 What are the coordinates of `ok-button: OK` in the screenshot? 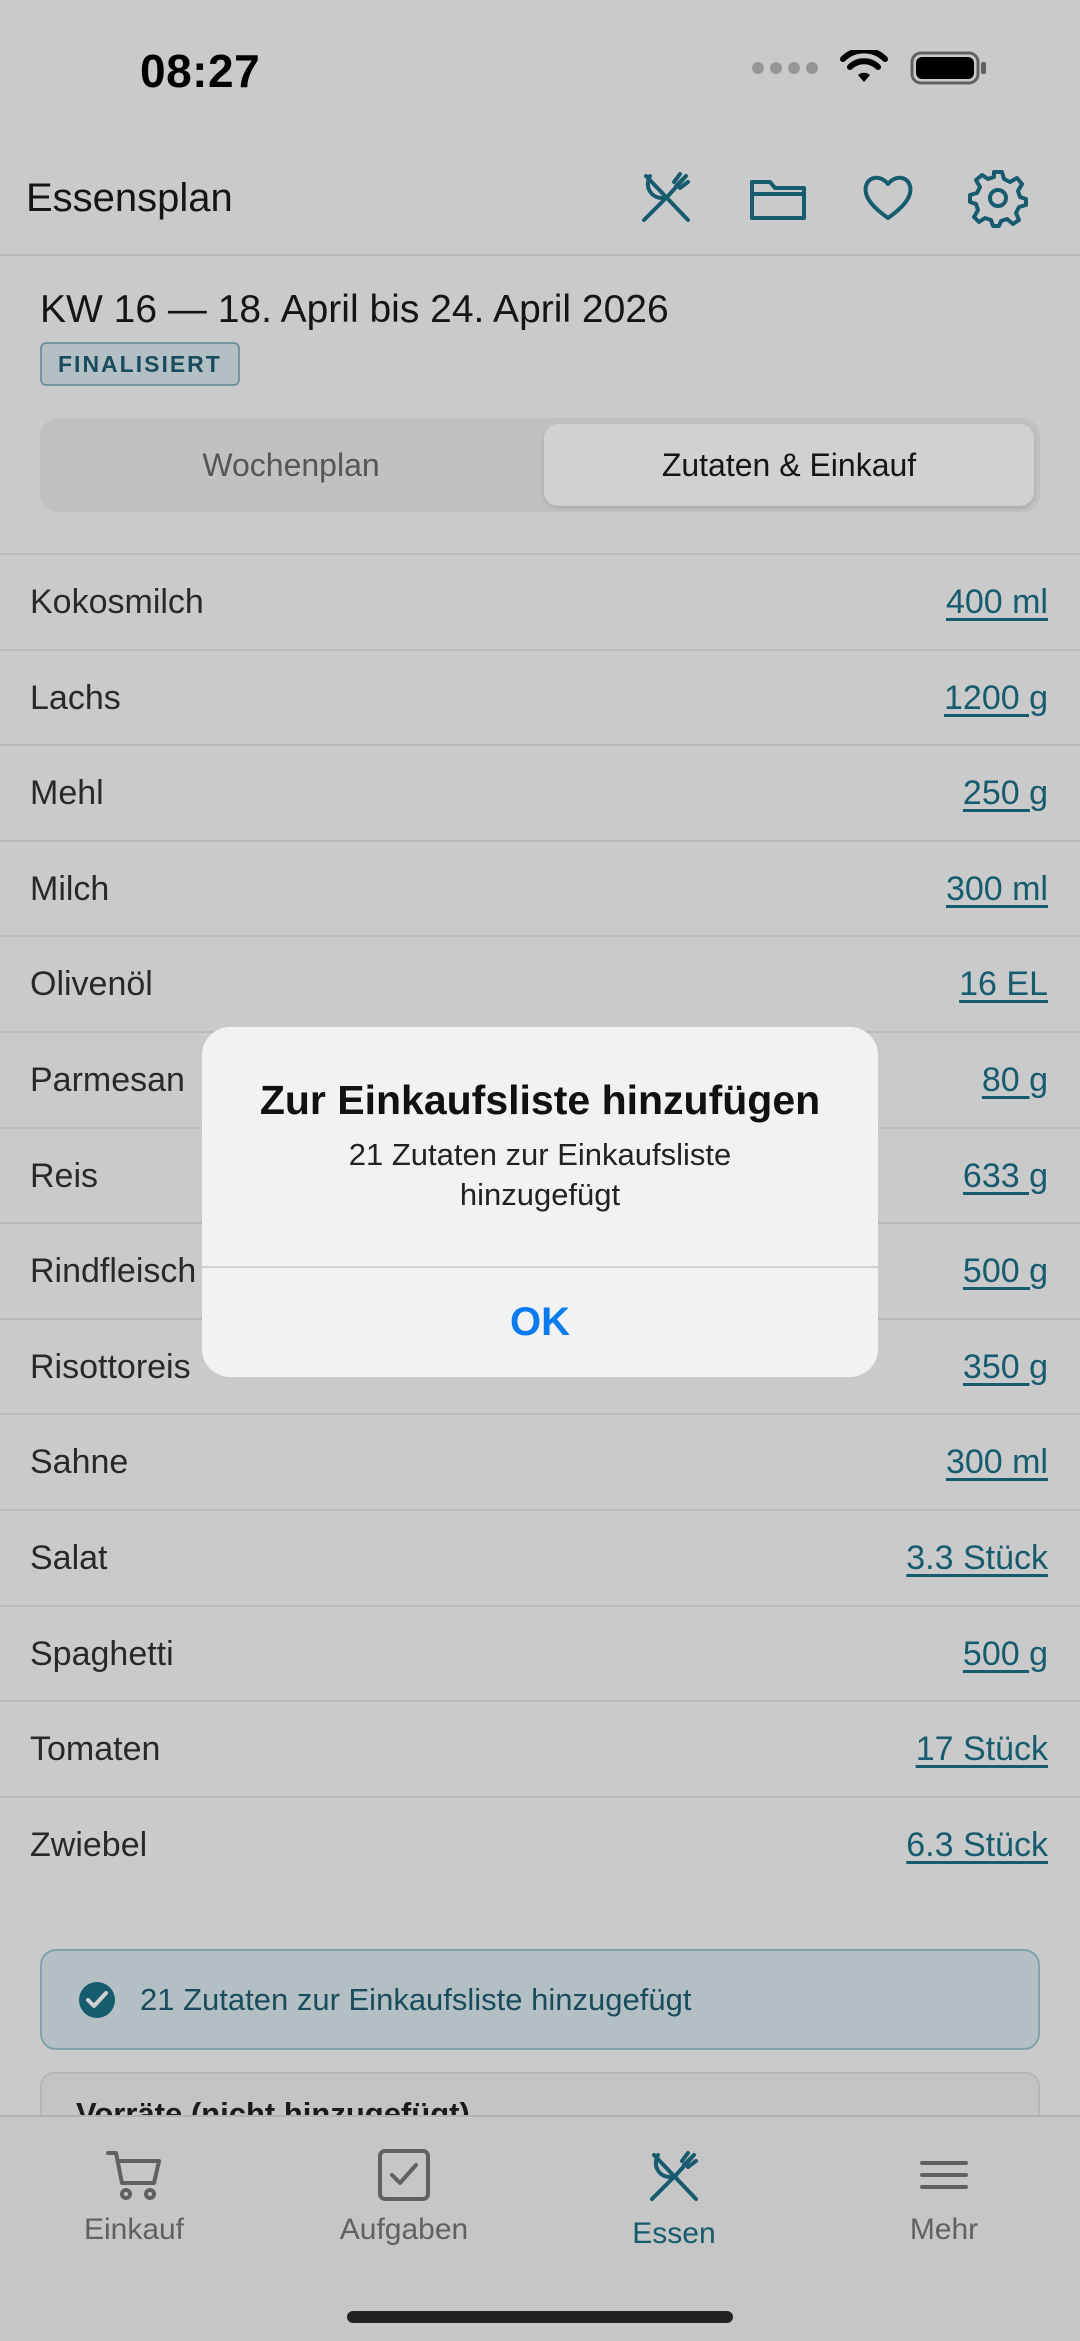 It's located at (540, 1322).